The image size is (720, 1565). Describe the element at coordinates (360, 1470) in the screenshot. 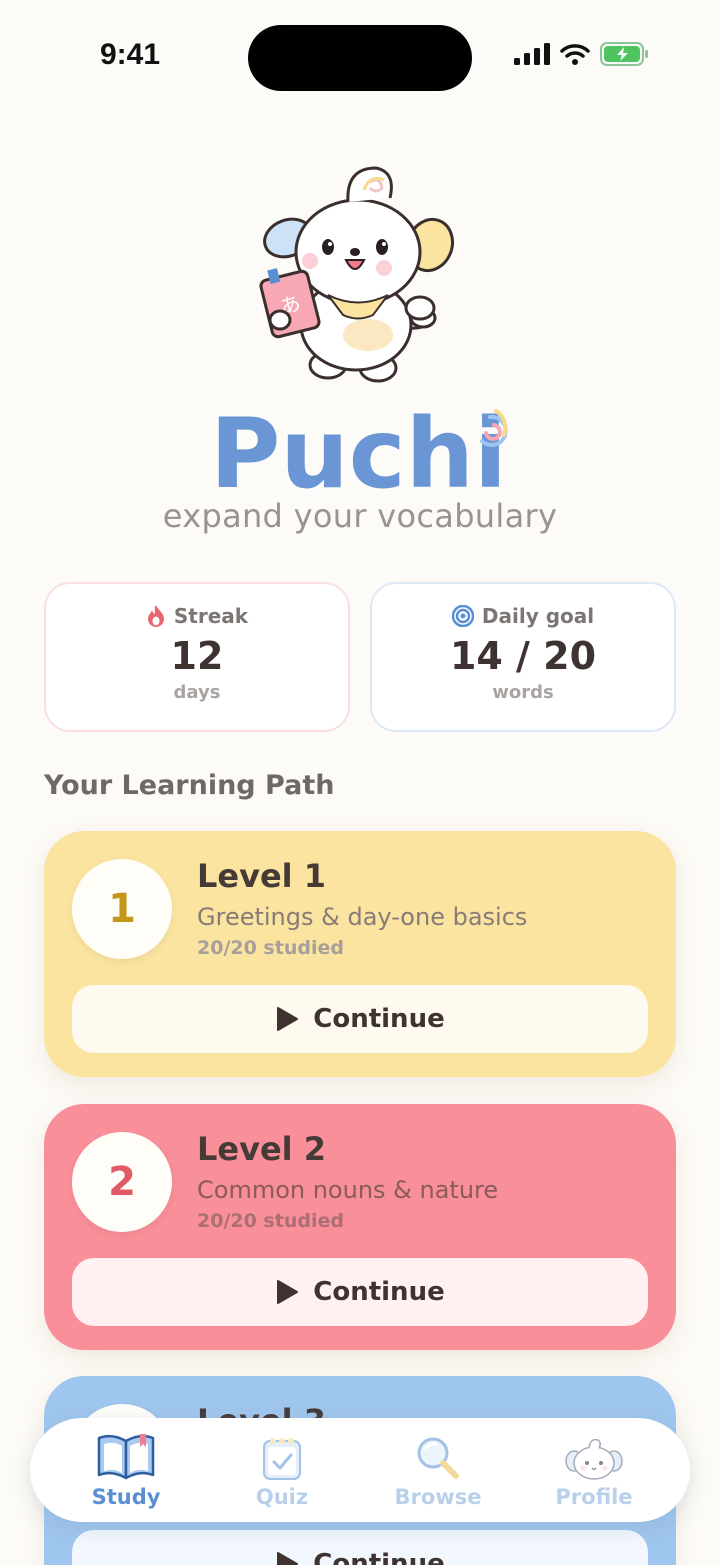

I see `bottom-tab-bar: Study Quiz Browse Profile` at that location.